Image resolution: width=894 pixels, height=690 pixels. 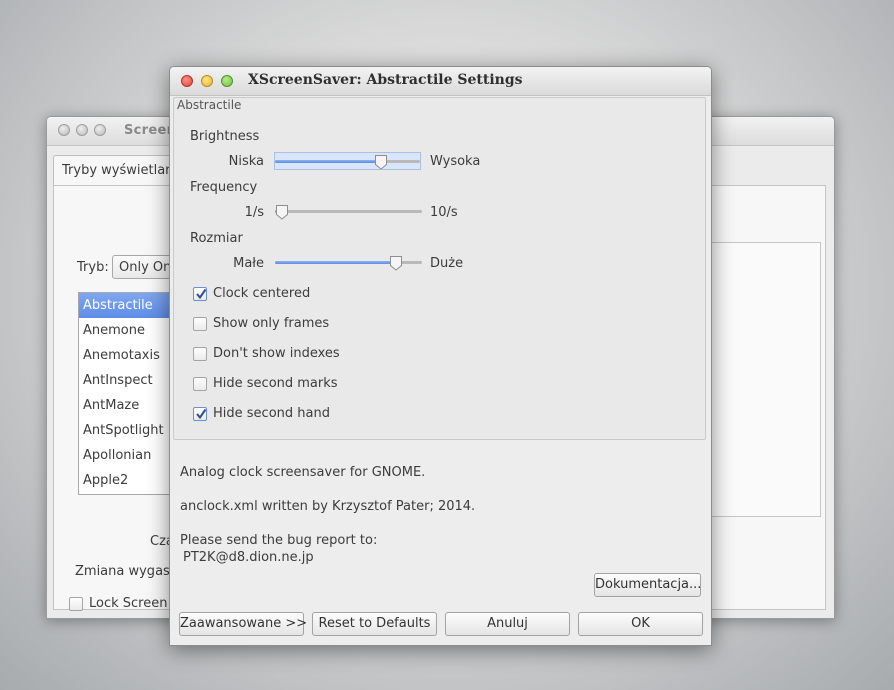 What do you see at coordinates (243, 624) in the screenshot?
I see `advanced-button: Zaawansowane >>` at bounding box center [243, 624].